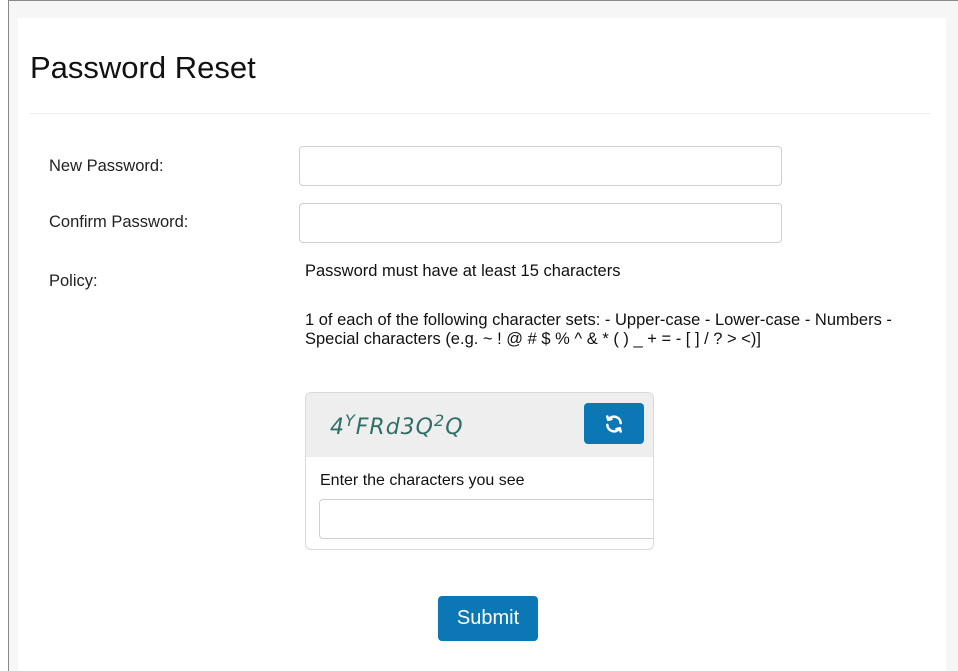 The width and height of the screenshot is (958, 671). What do you see at coordinates (479, 471) in the screenshot?
I see `captcha-box: 4YFRd3Q2Q Enter the characters you see` at bounding box center [479, 471].